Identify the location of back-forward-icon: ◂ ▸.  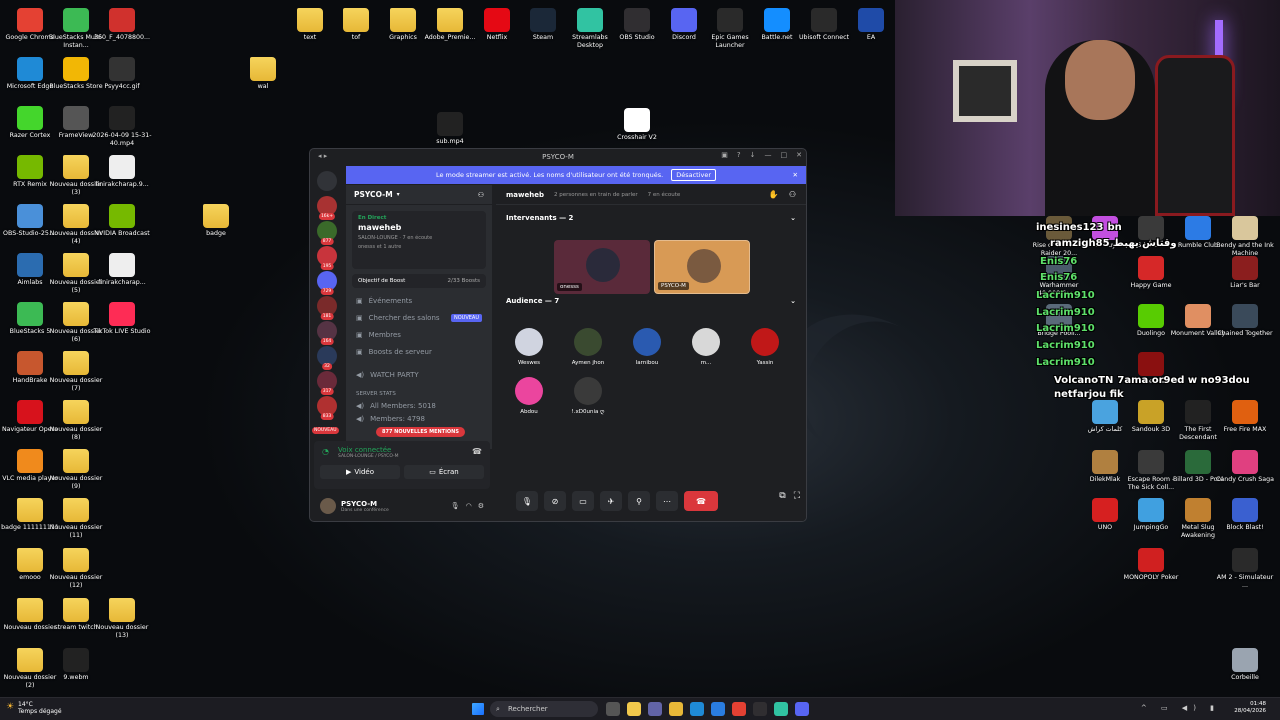
(322, 156).